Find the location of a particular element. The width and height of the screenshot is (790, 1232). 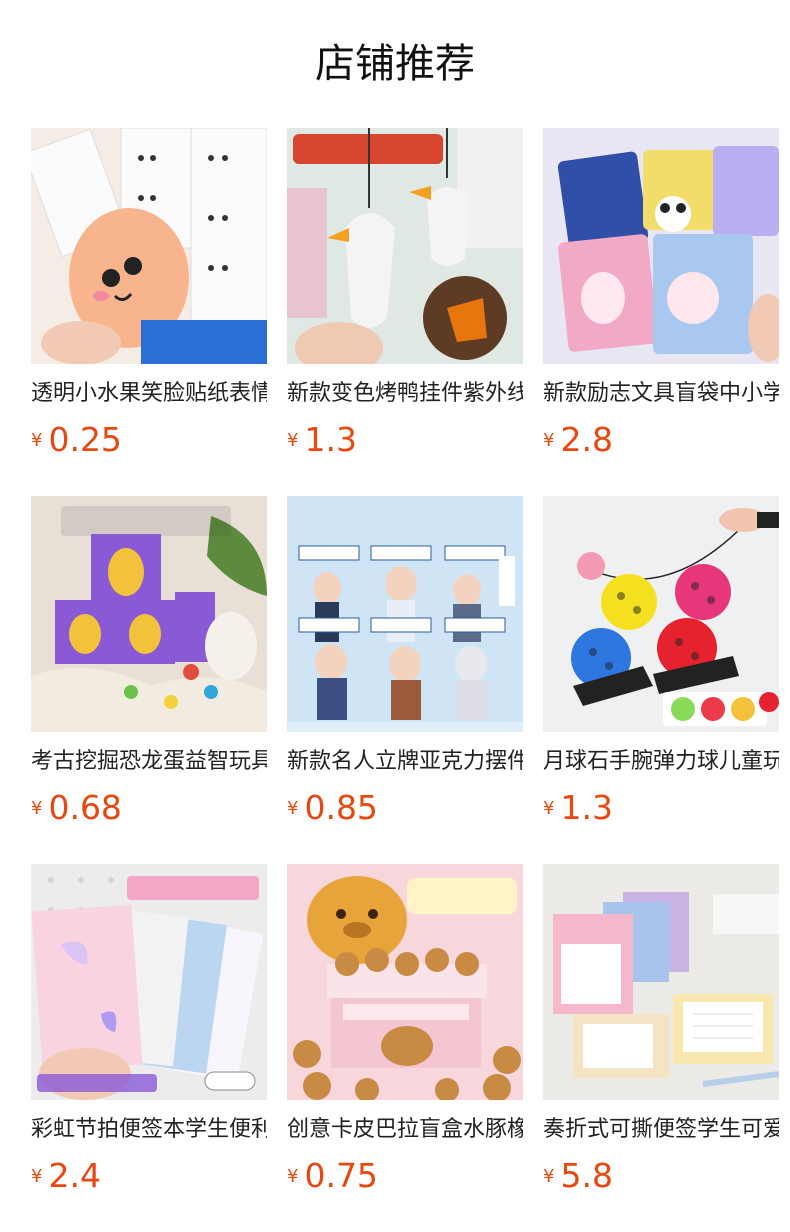

product-price: ¥5.8 is located at coordinates (578, 1176).